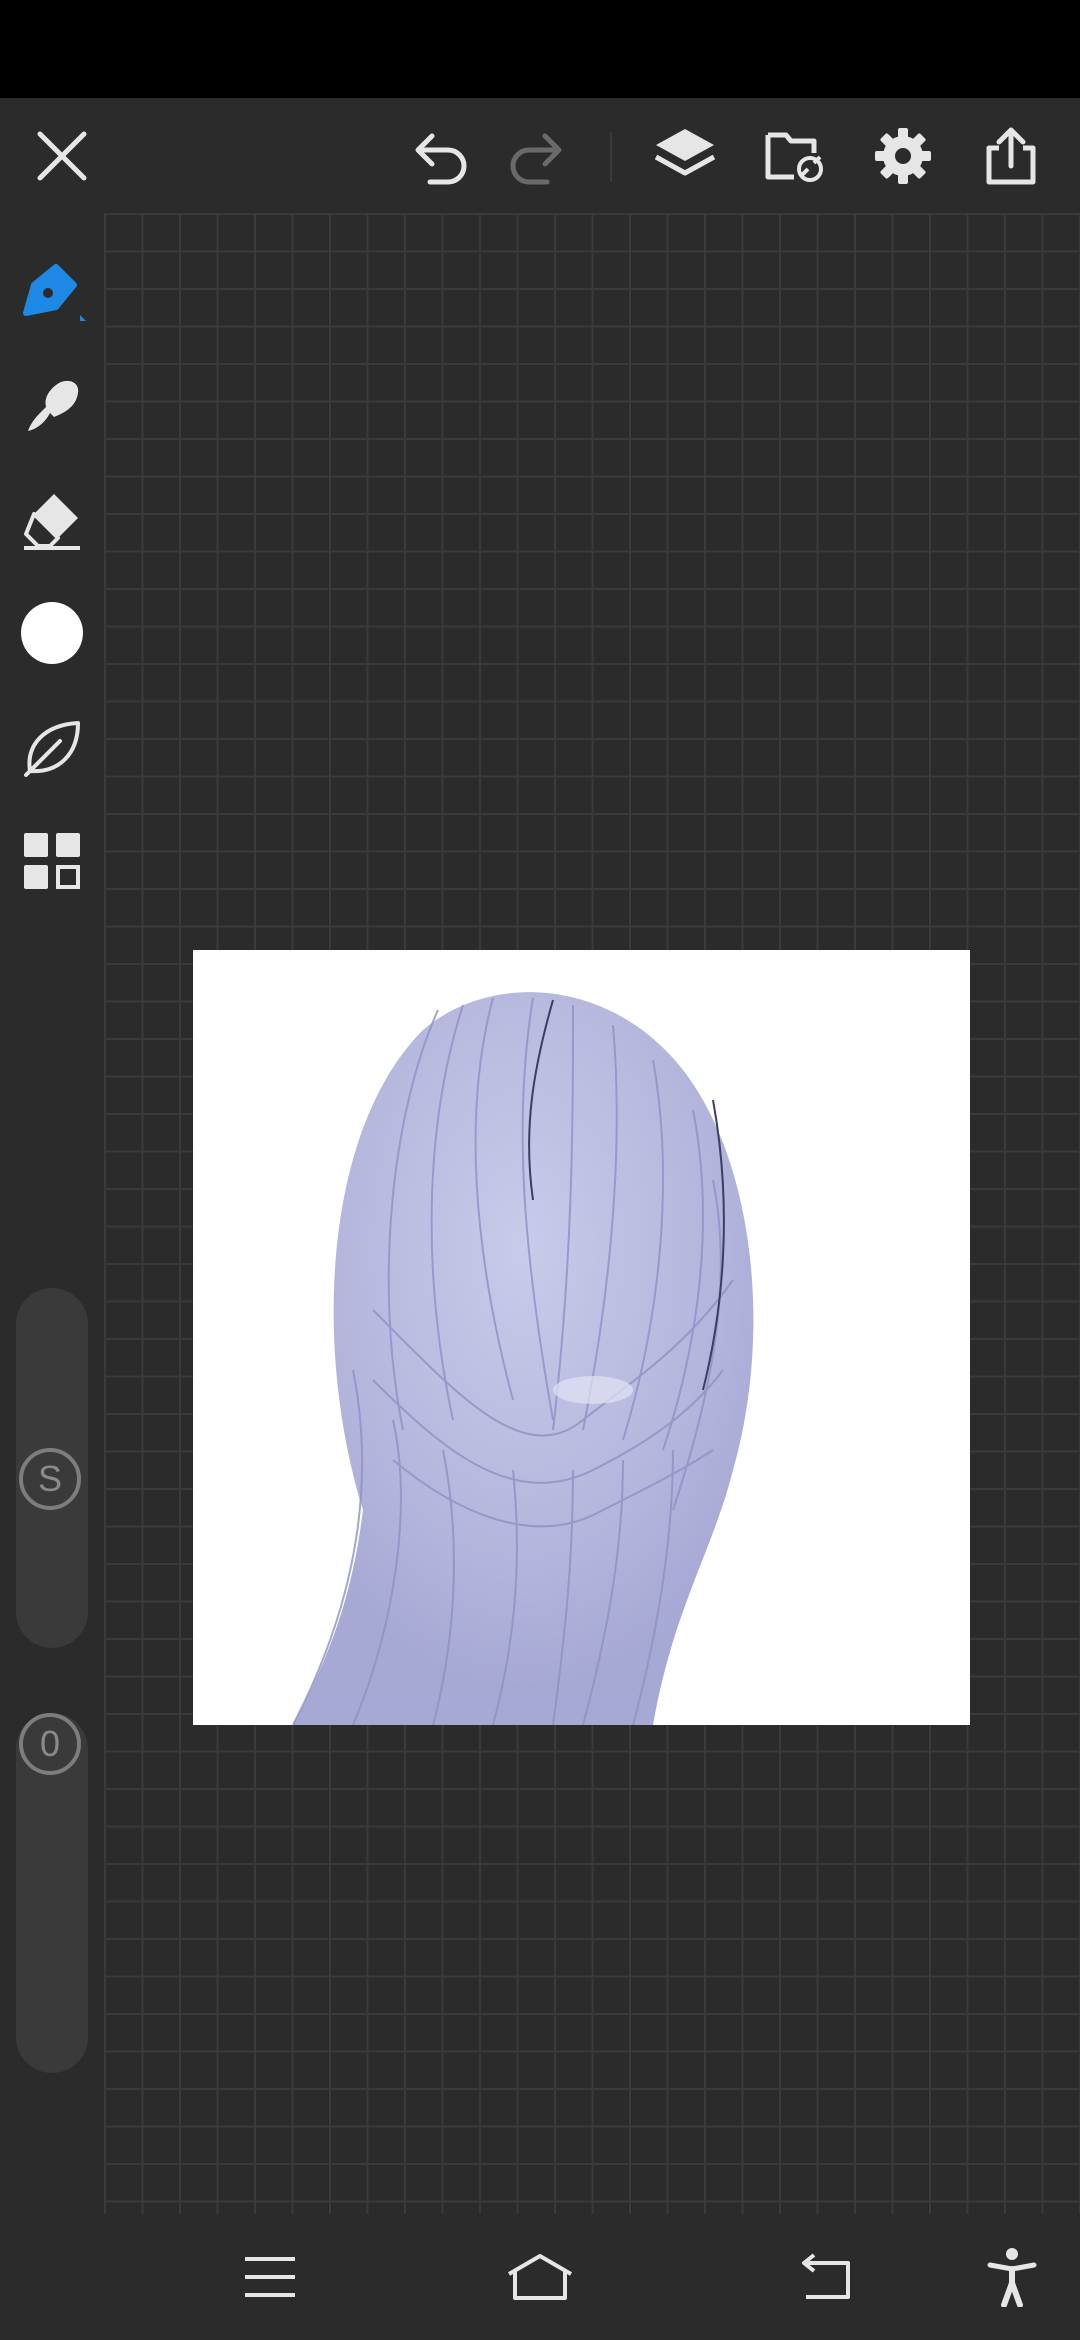 This screenshot has height=2340, width=1080. I want to click on eraser-tool, so click(52, 520).